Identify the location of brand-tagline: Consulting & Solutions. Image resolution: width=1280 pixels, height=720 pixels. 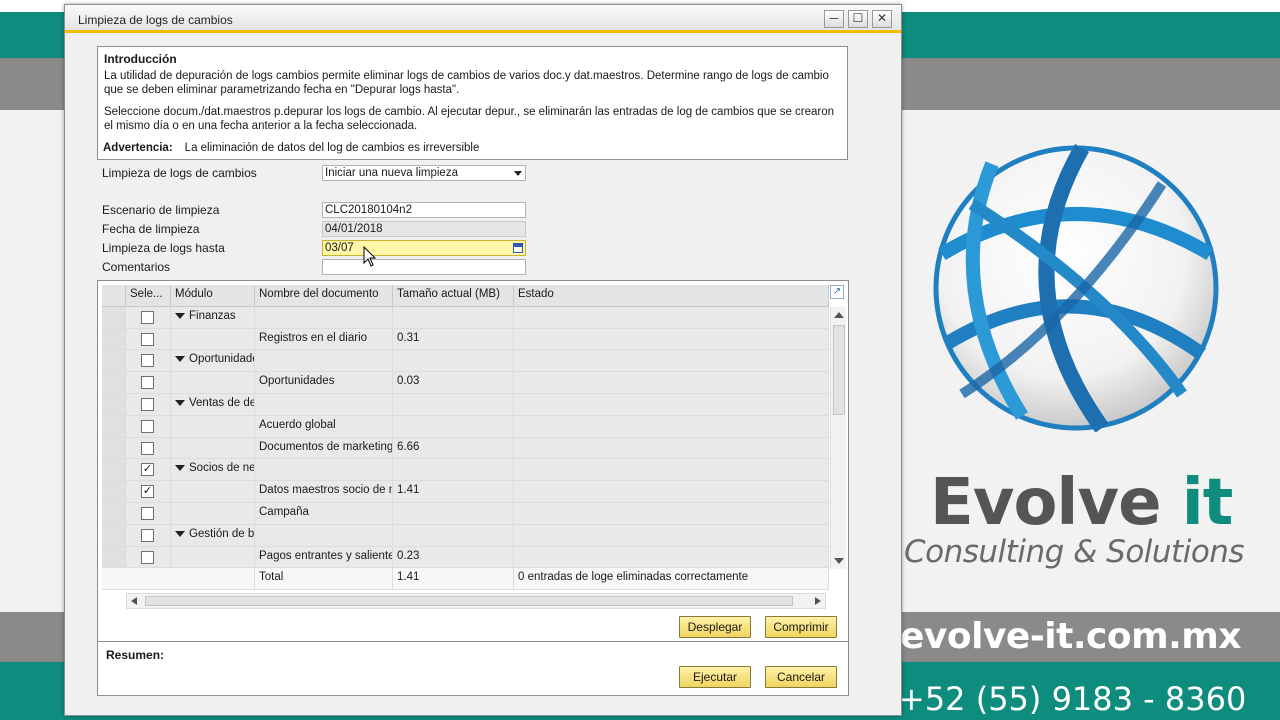
(1074, 552).